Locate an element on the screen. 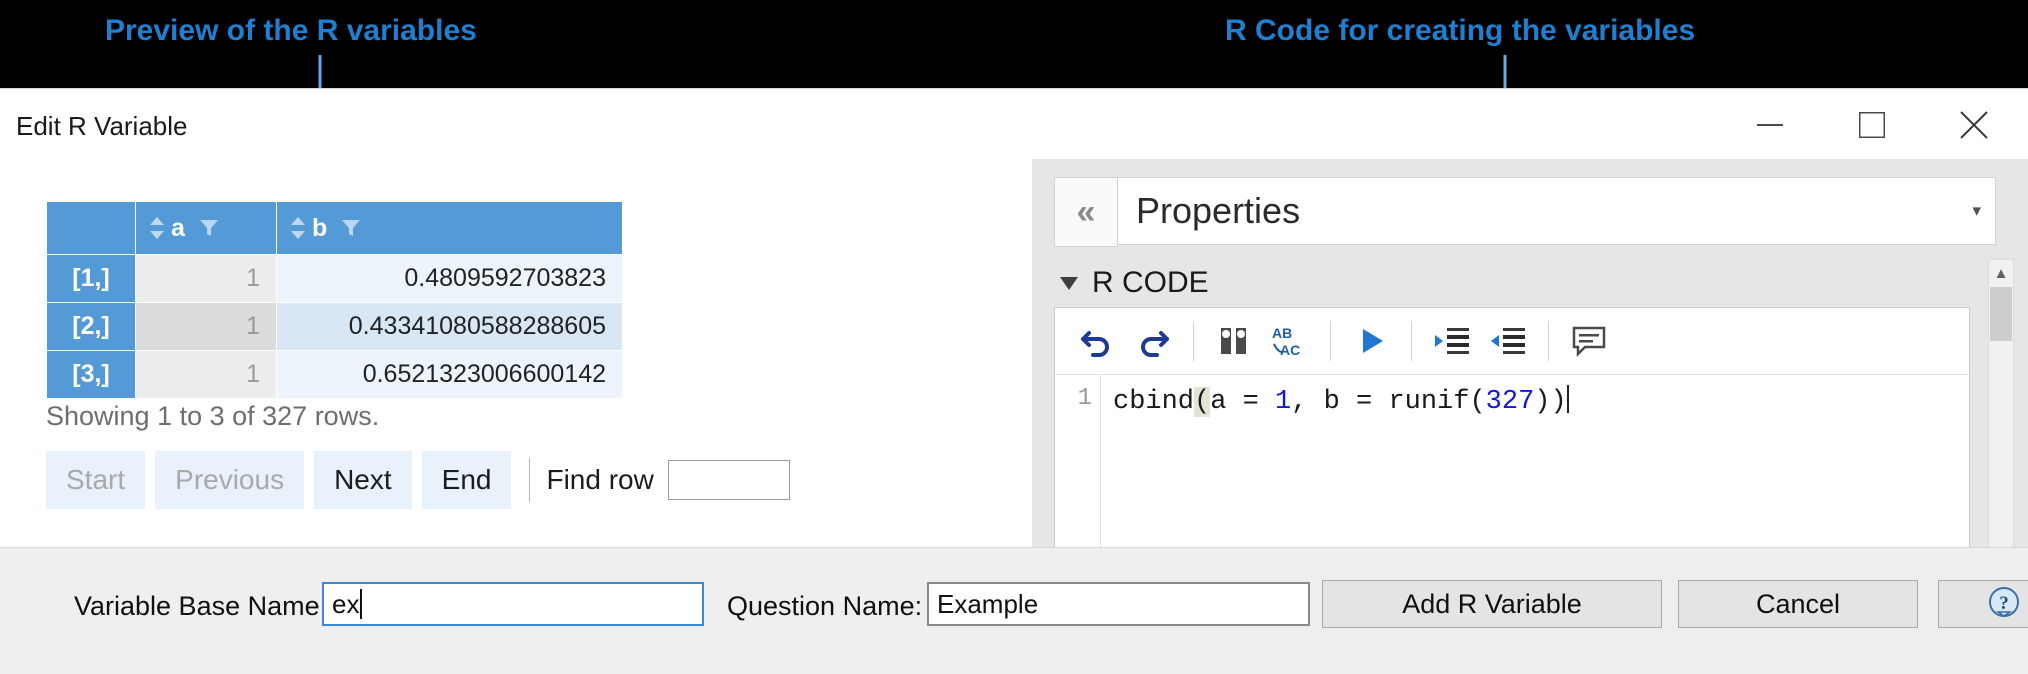 The image size is (2028, 674). outdent-icon is located at coordinates (1508, 341).